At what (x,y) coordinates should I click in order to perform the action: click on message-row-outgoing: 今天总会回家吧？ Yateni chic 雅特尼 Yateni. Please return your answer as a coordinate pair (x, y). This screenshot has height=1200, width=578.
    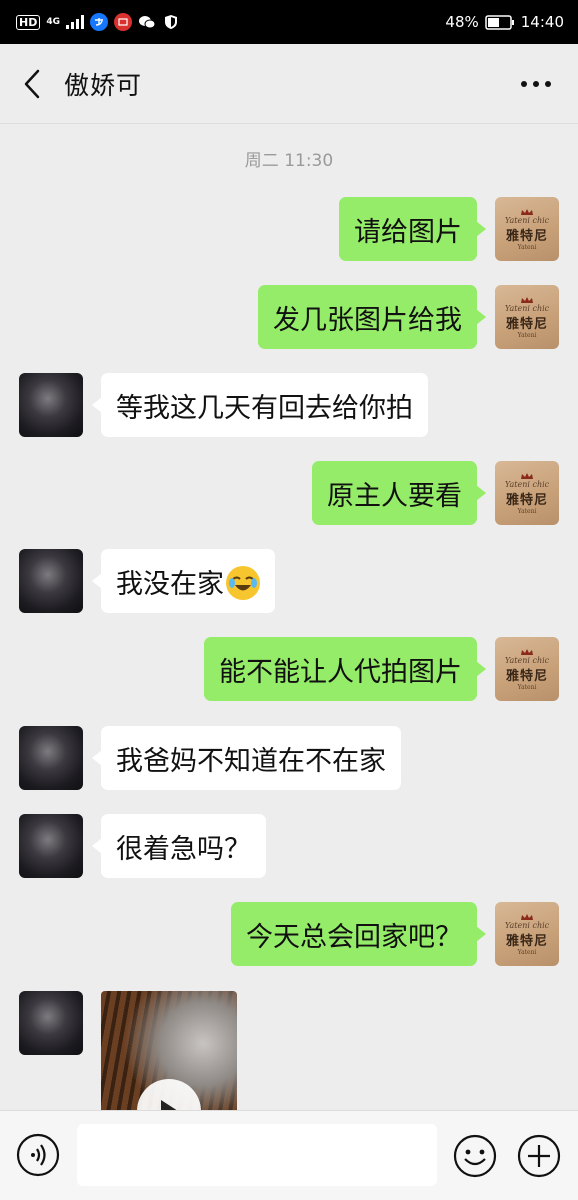
    Looking at the image, I should click on (289, 937).